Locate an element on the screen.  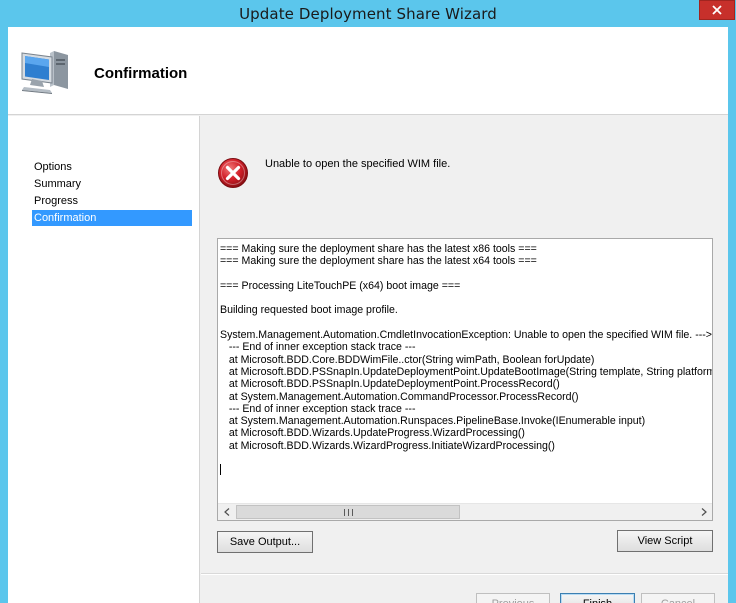
scroll-thumb is located at coordinates (348, 512).